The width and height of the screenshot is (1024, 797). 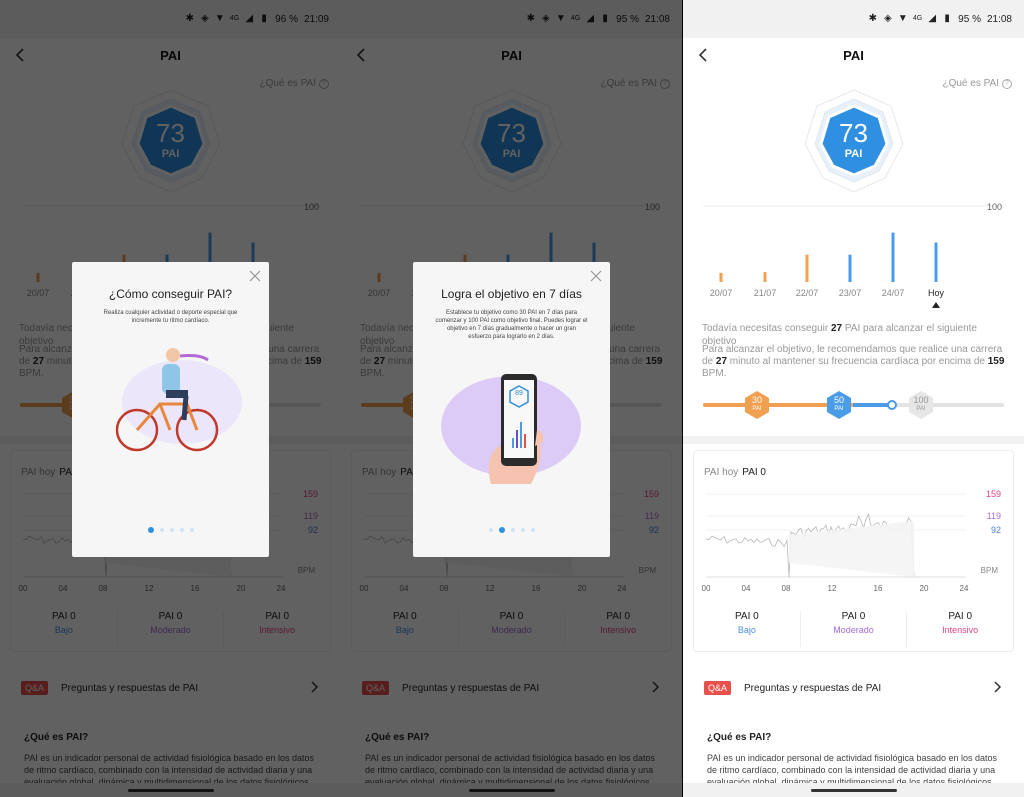 I want to click on home-gesture-pill, so click(x=853, y=790).